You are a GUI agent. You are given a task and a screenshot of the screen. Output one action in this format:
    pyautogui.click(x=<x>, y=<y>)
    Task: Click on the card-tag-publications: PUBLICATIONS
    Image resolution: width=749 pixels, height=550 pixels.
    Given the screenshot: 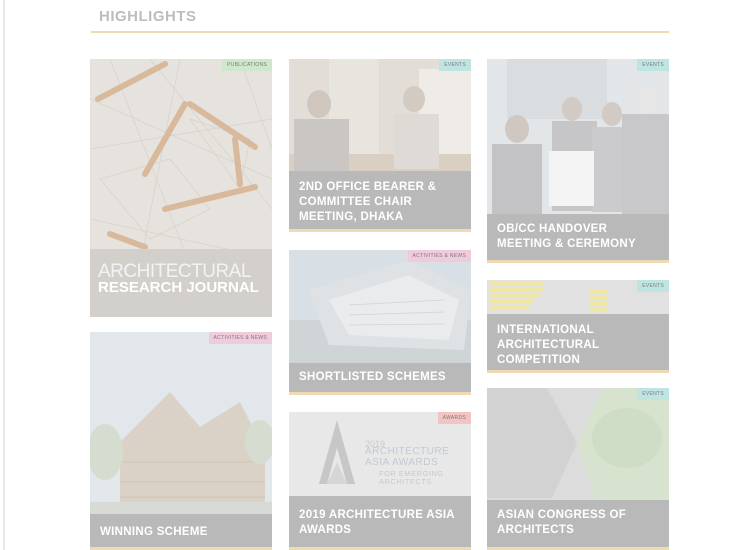 What is the action you would take?
    pyautogui.click(x=247, y=65)
    